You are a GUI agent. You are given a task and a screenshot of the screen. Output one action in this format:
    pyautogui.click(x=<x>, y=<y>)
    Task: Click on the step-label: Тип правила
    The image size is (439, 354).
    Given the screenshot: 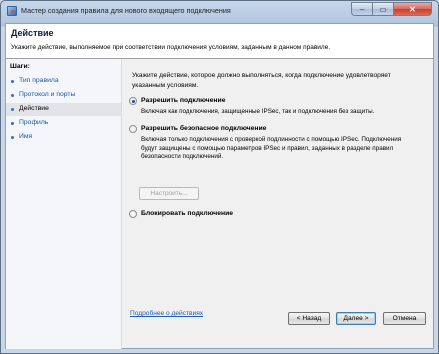 What is the action you would take?
    pyautogui.click(x=39, y=80)
    